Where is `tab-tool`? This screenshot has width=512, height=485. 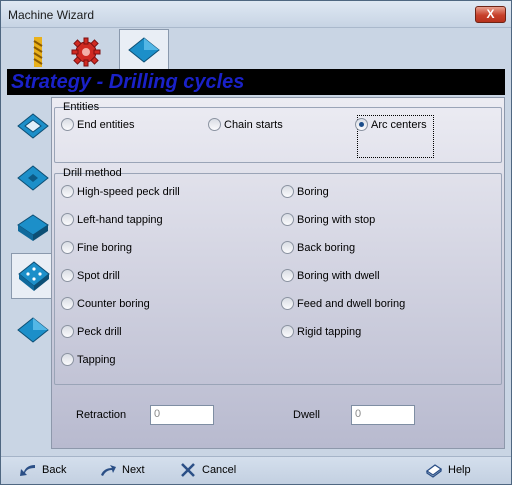 tab-tool is located at coordinates (38, 51).